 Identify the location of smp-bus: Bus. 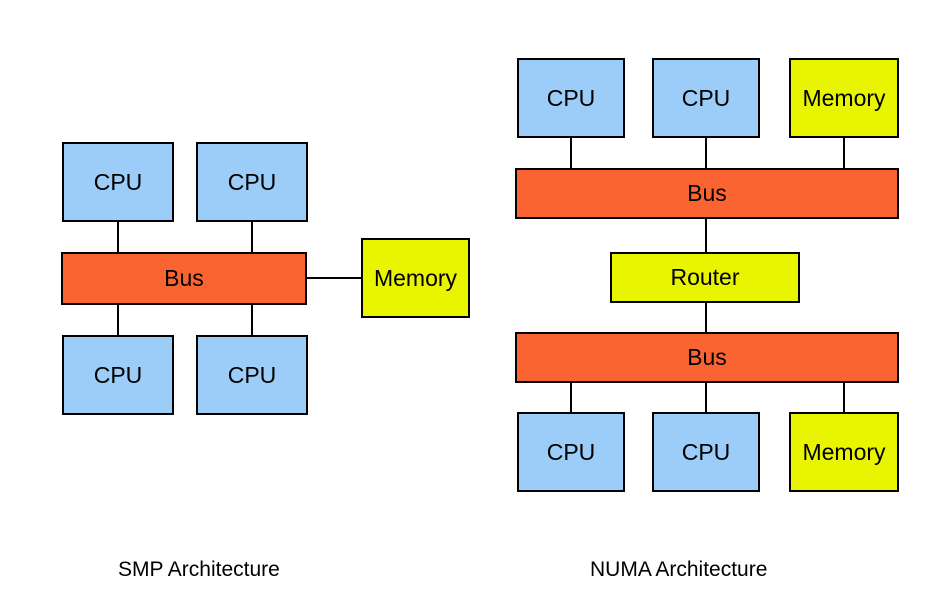
(184, 278).